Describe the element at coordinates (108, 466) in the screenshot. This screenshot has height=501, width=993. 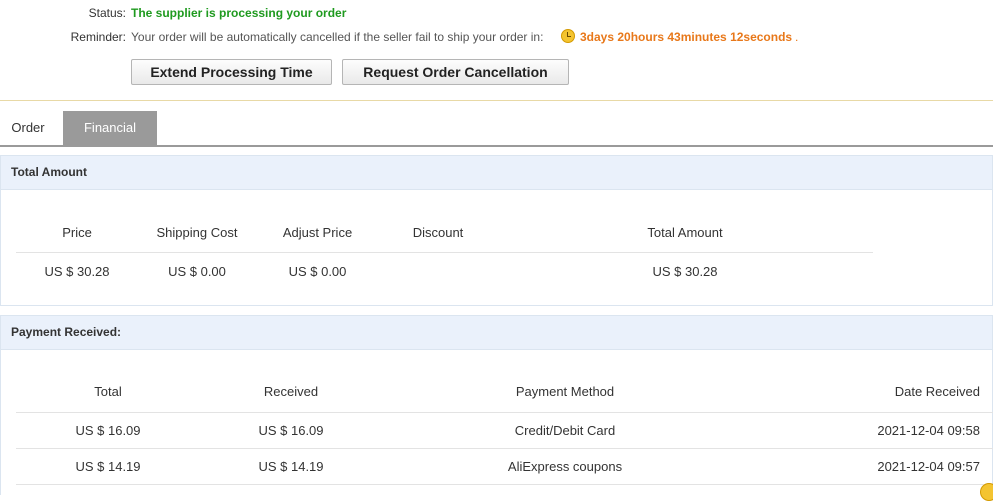
I see `payment-total-cell: US $ 14.19` at that location.